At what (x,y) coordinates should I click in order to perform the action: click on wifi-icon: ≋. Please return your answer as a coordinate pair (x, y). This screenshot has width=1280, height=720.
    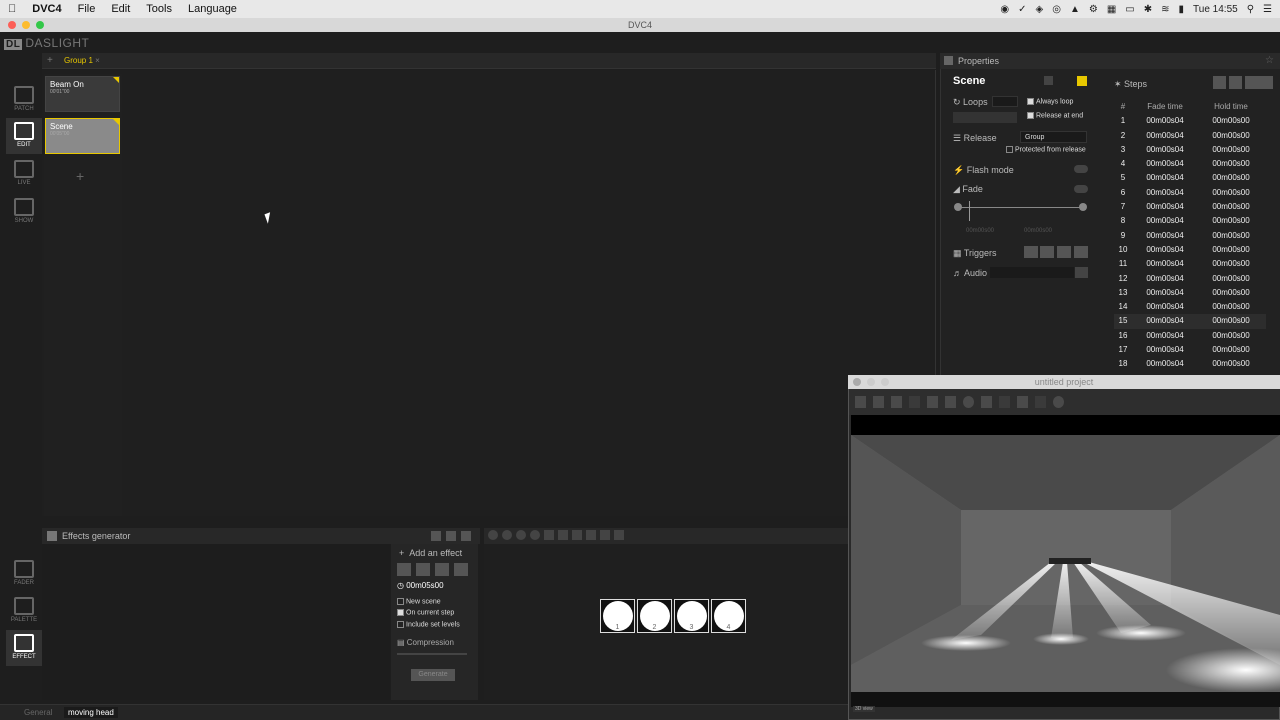
    Looking at the image, I should click on (1165, 9).